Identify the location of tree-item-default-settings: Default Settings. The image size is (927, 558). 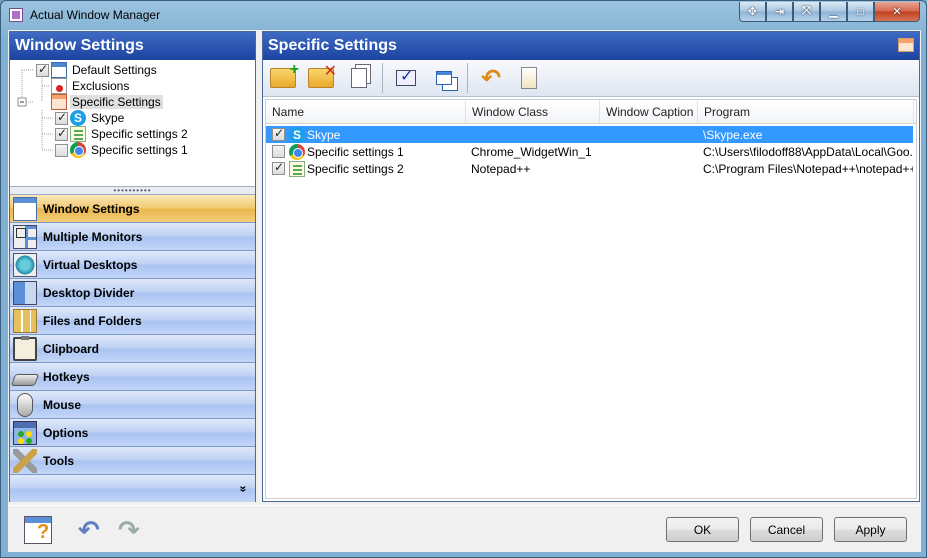
(97, 70).